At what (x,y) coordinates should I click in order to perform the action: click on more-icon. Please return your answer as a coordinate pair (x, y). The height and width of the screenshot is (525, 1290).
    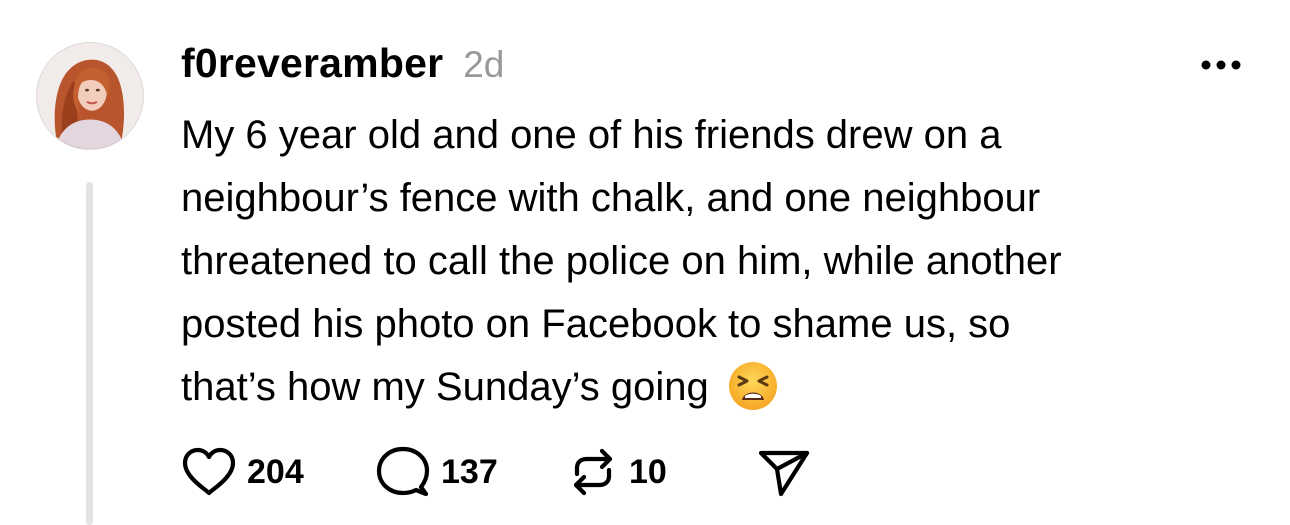
    Looking at the image, I should click on (1221, 65).